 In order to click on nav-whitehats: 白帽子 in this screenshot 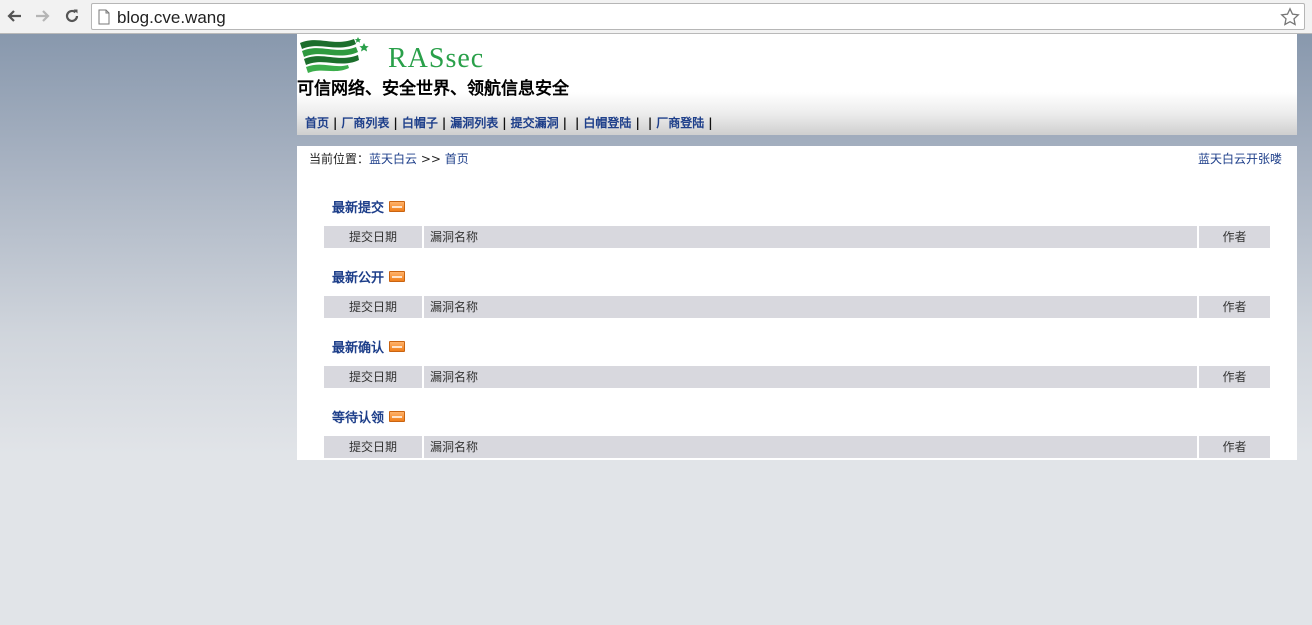, I will do `click(420, 123)`.